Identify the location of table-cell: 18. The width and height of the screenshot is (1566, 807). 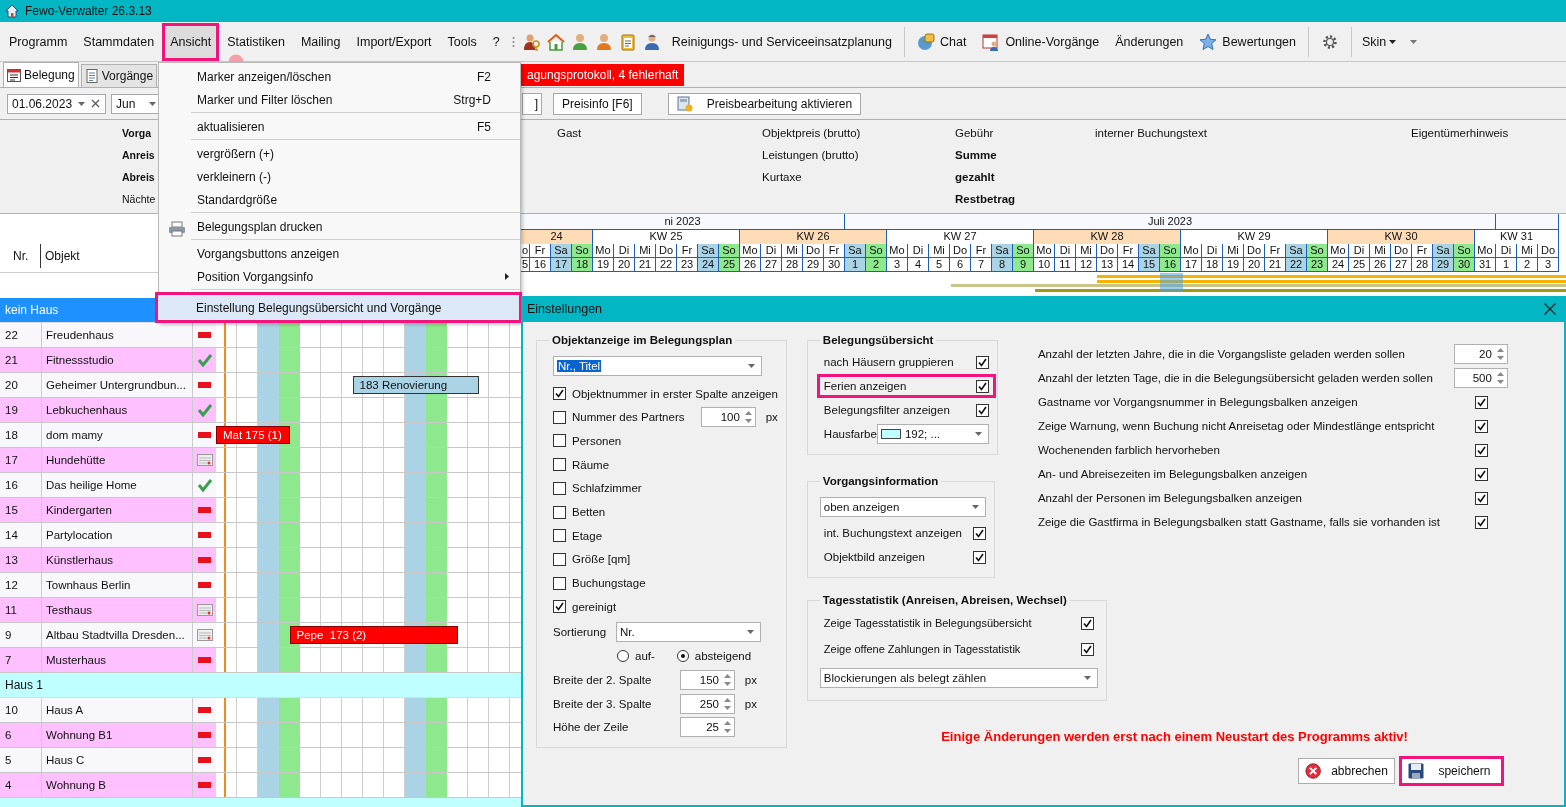
(21, 435).